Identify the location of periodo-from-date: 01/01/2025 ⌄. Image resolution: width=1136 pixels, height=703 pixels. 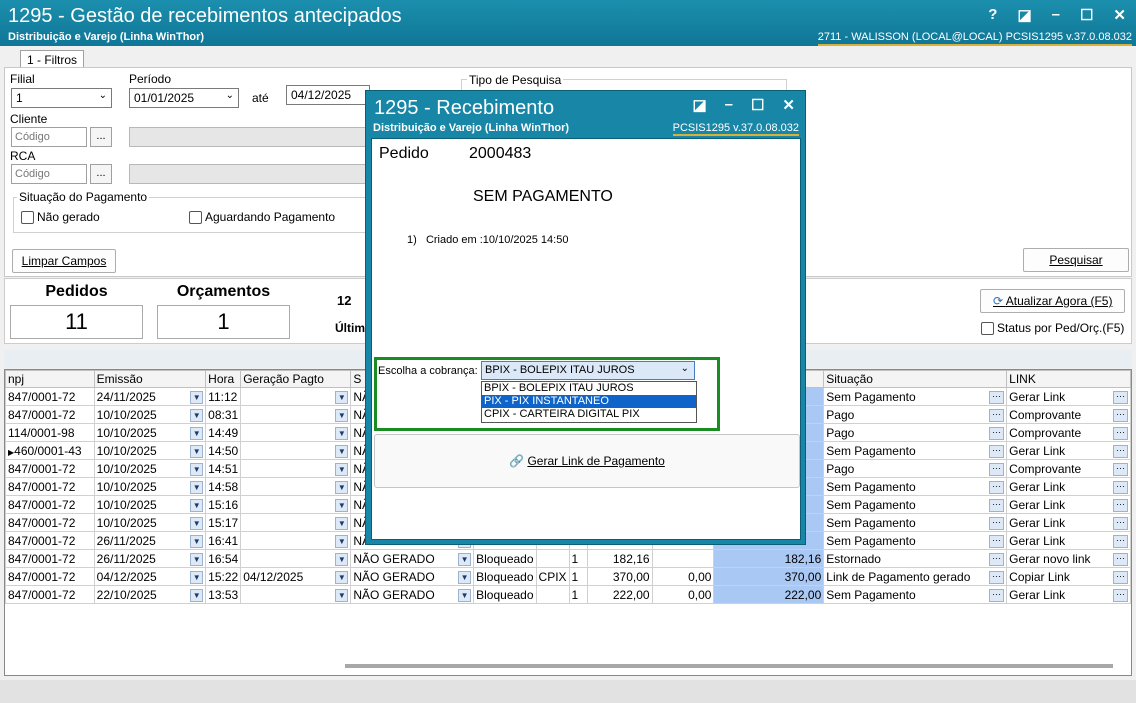
(184, 98).